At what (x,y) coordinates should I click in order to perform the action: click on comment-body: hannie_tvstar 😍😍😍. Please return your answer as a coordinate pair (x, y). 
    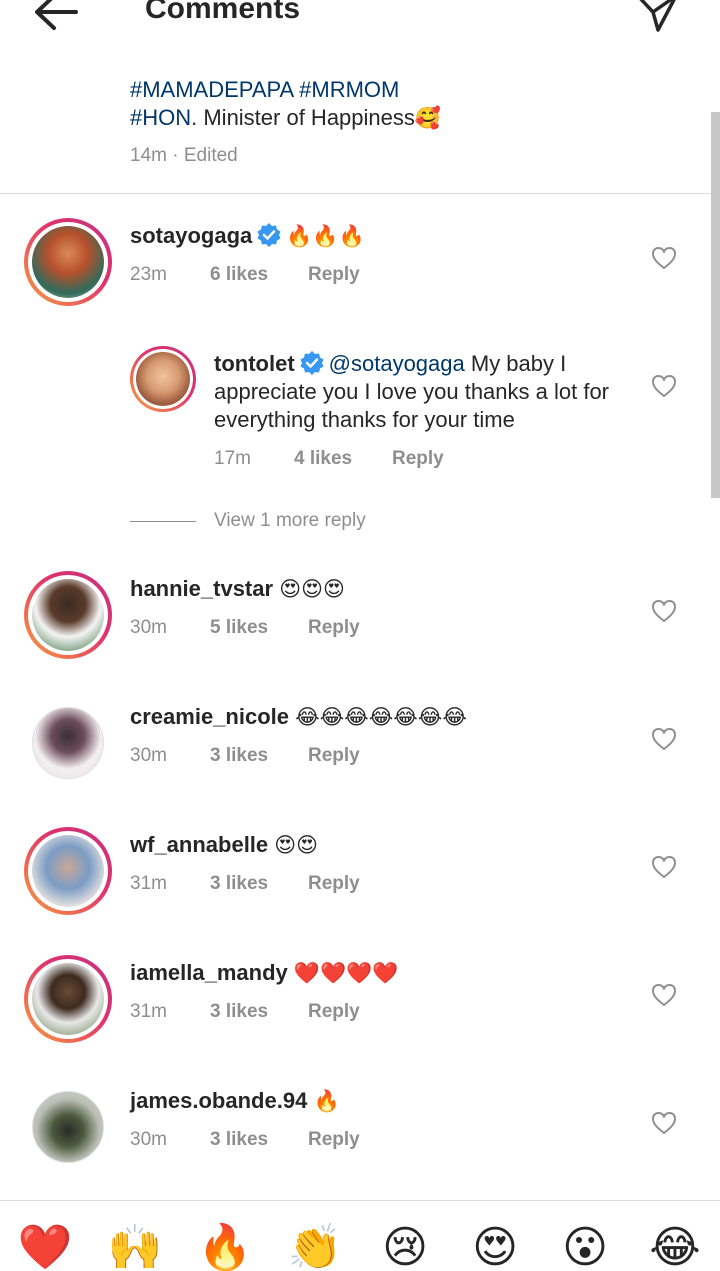
    Looking at the image, I should click on (380, 589).